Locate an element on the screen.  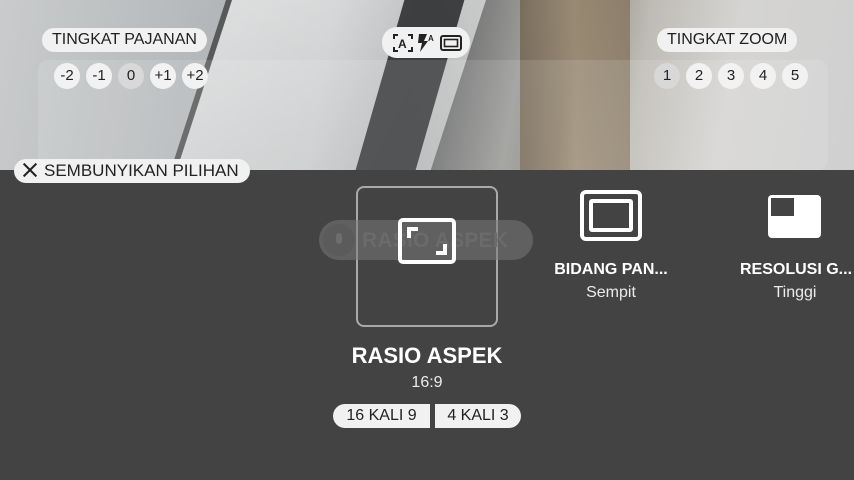
close-icon is located at coordinates (30, 170).